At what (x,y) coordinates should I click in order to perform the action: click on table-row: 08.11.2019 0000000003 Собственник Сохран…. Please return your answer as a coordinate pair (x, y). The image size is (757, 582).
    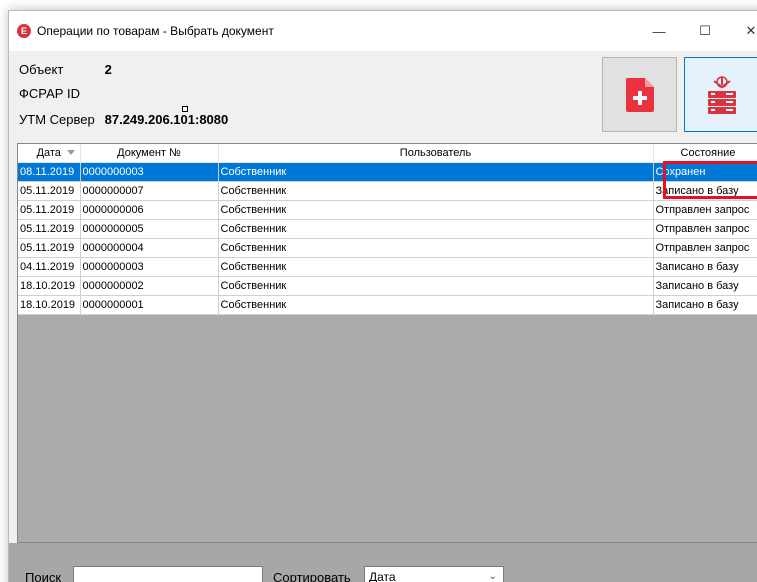
    Looking at the image, I should click on (387, 172).